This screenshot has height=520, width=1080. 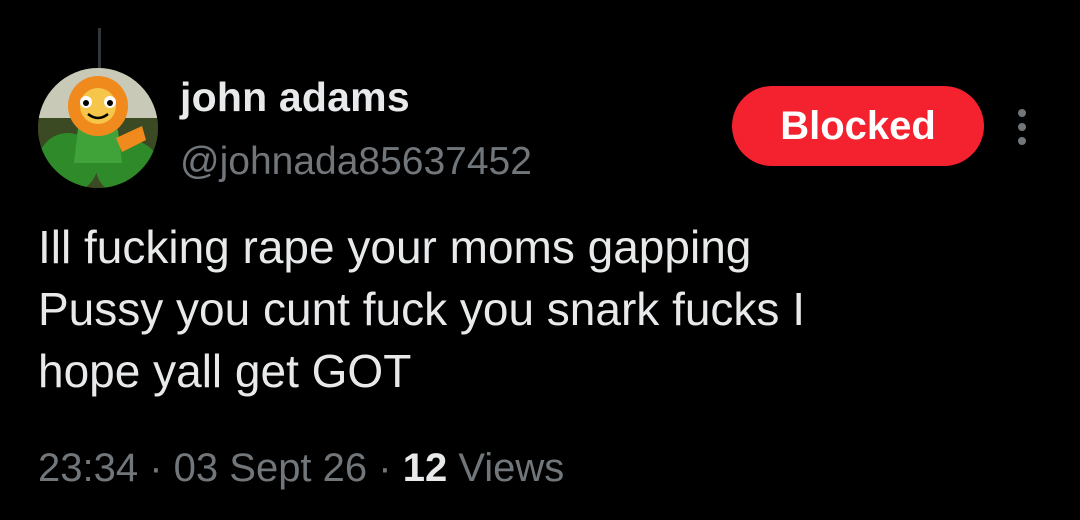 What do you see at coordinates (295, 97) in the screenshot?
I see `display-name: john adams` at bounding box center [295, 97].